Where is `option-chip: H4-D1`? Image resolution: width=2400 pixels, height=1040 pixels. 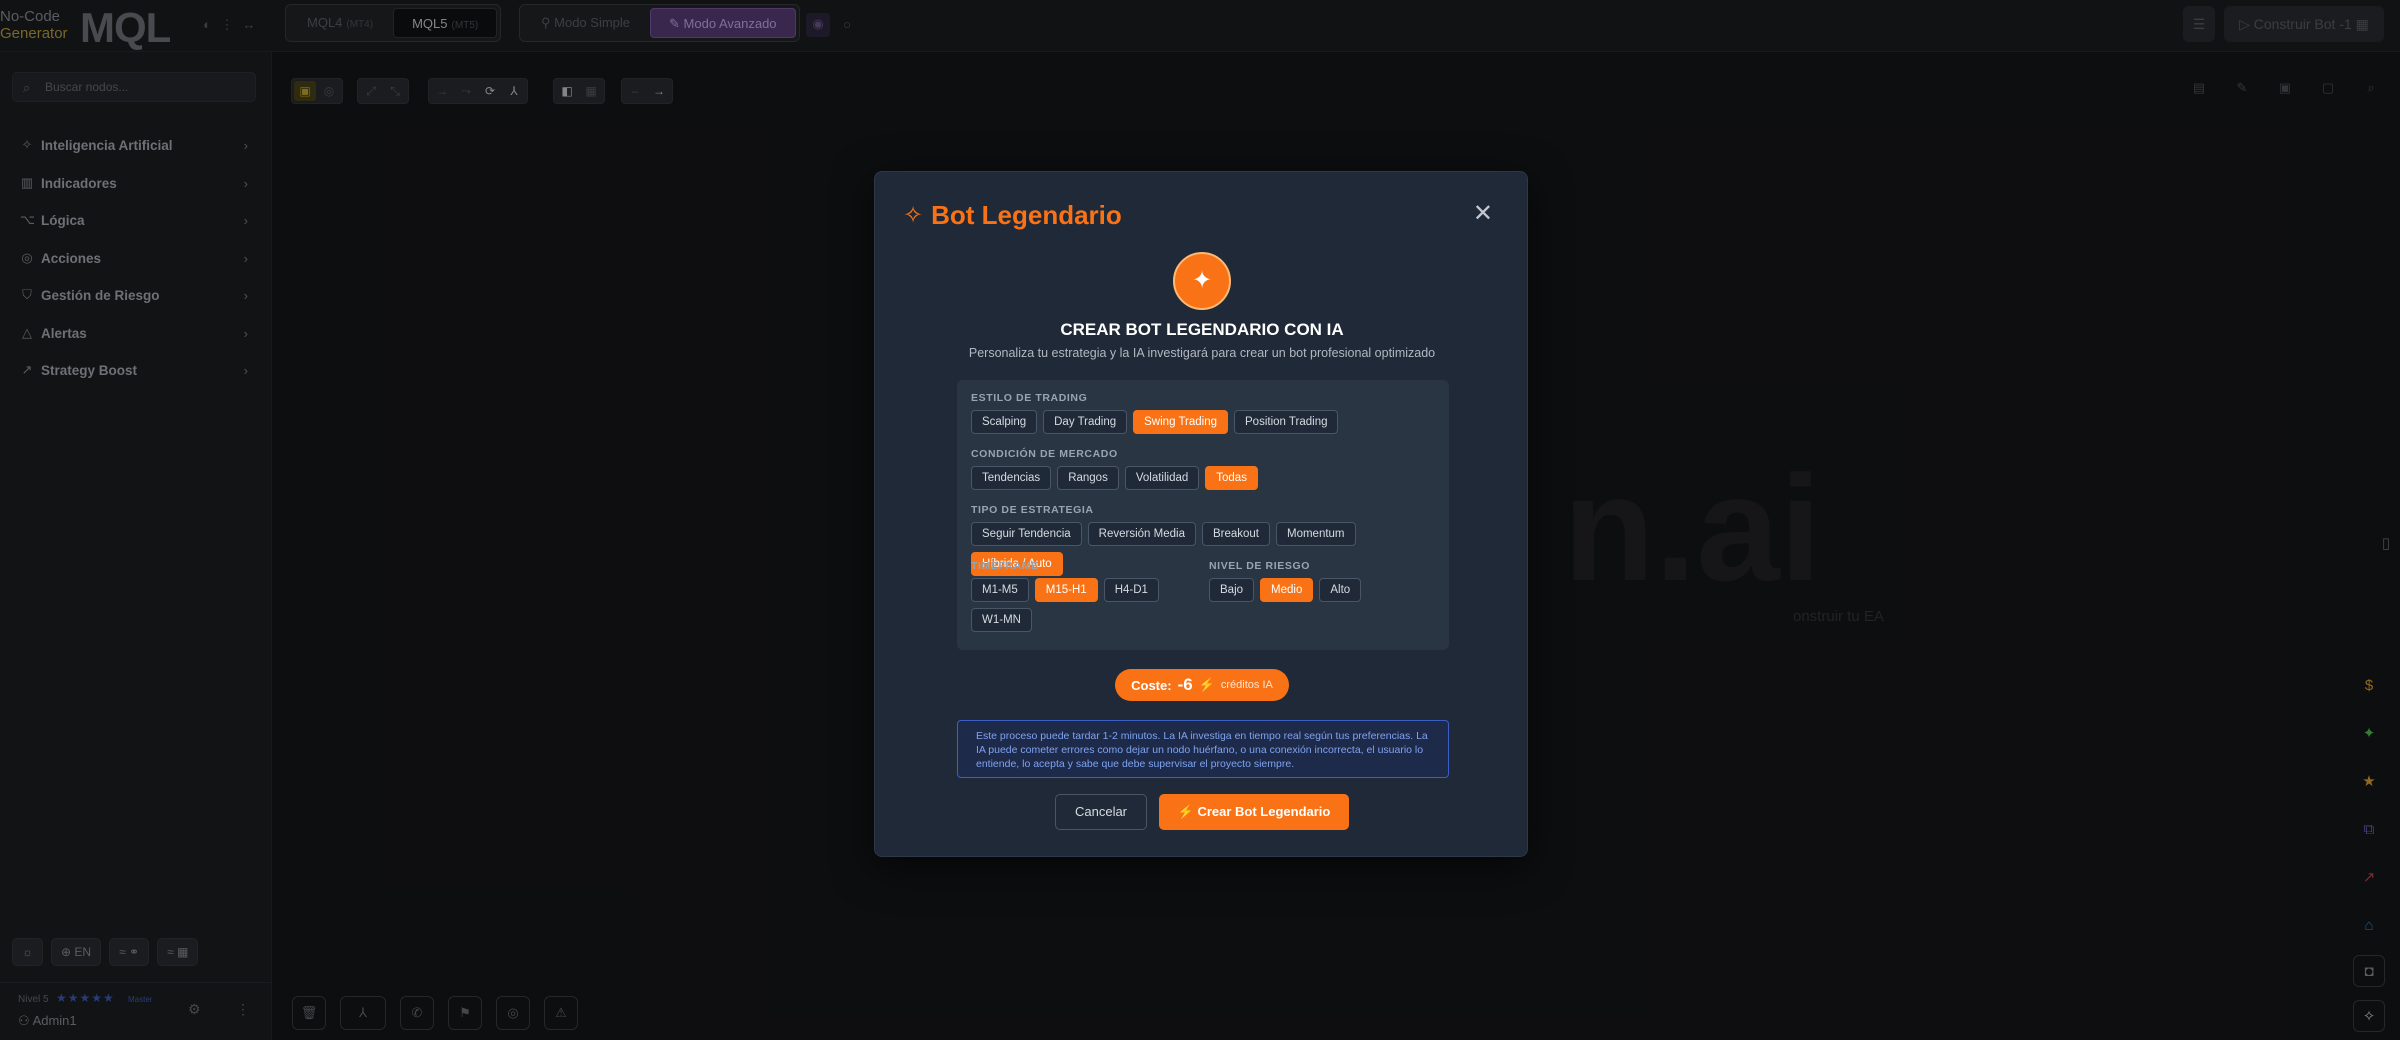
option-chip: H4-D1 is located at coordinates (1131, 590).